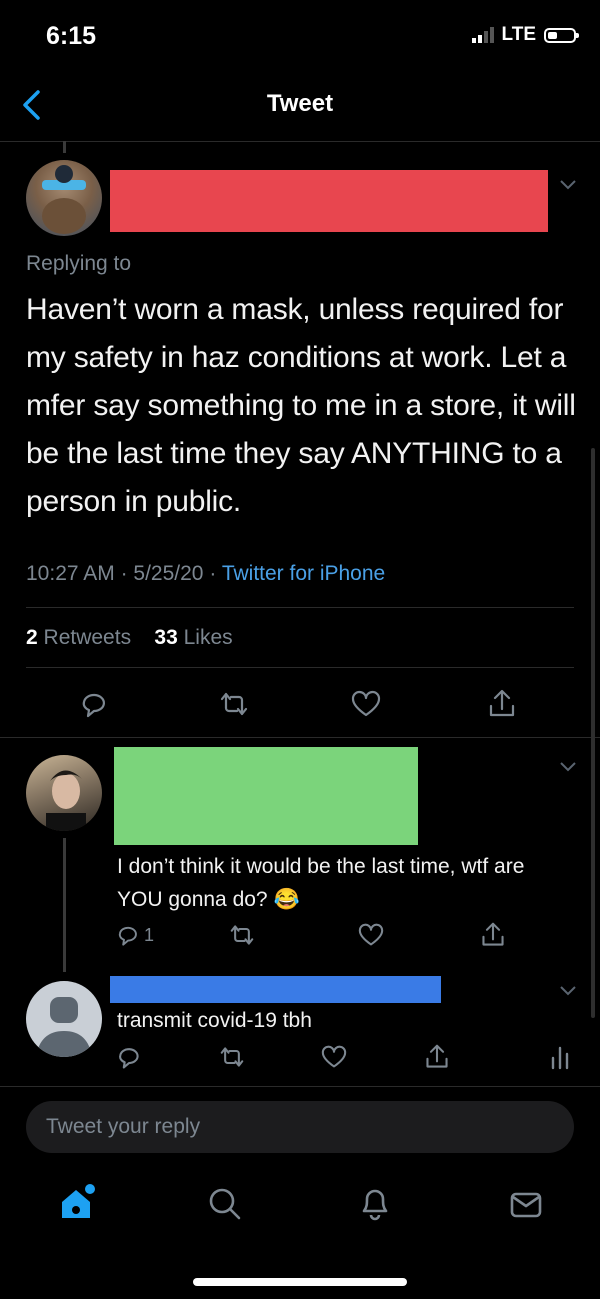 This screenshot has height=1299, width=600. Describe the element at coordinates (149, 935) in the screenshot. I see `reply-count: 1` at that location.